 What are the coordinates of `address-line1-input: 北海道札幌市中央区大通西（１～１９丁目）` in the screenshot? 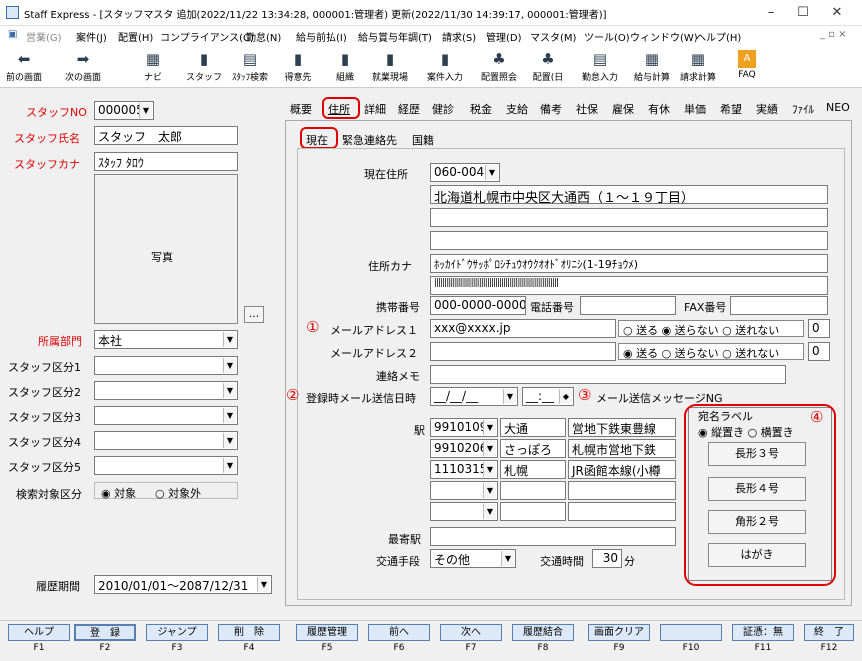 It's located at (629, 194).